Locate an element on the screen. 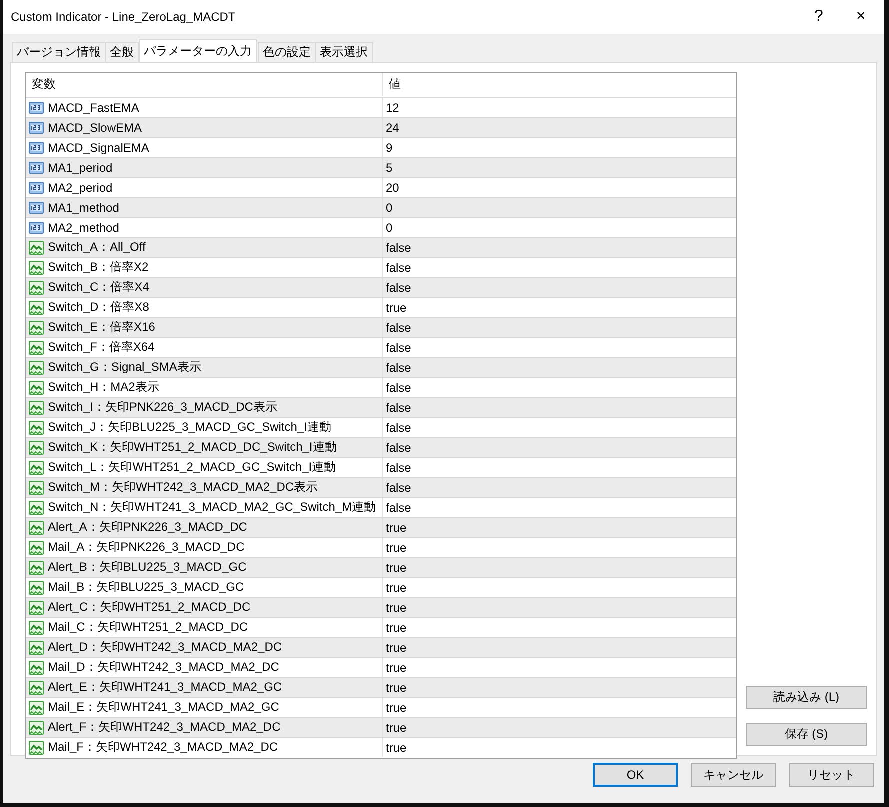  tab: 表示選択 is located at coordinates (344, 52).